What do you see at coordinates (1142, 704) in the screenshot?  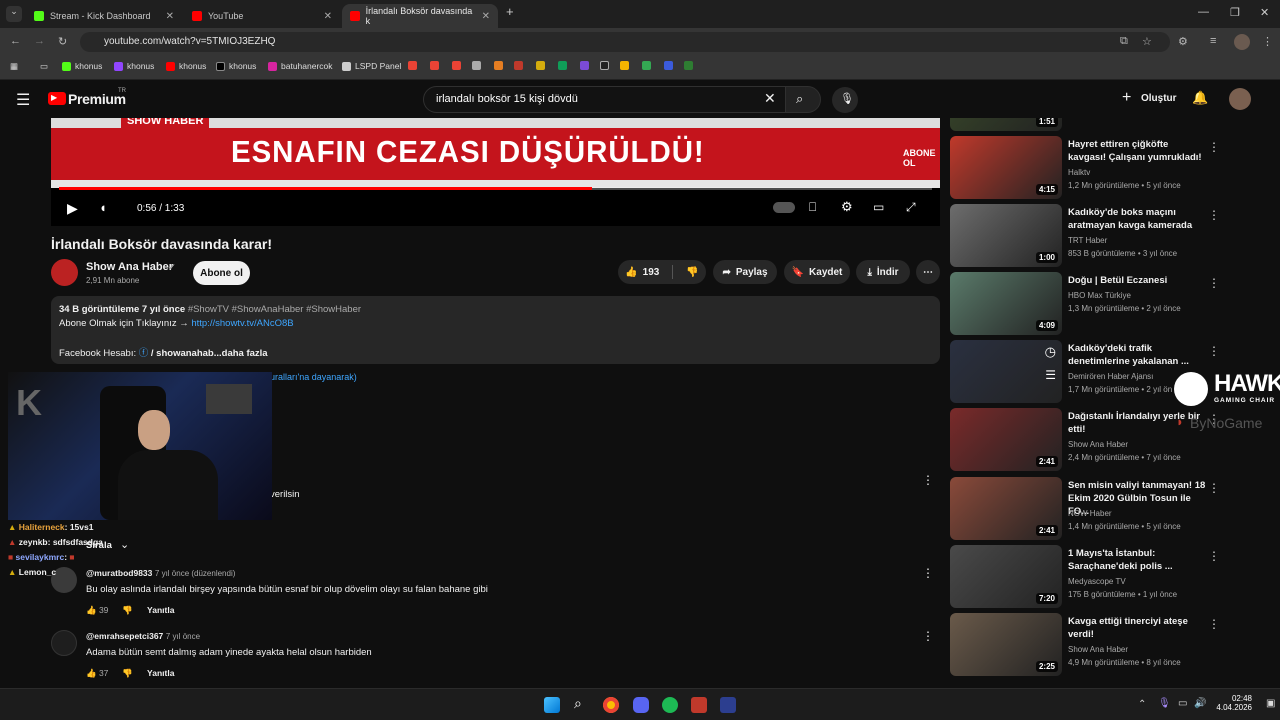 I see `tray-chevron-icon: ⌃` at bounding box center [1142, 704].